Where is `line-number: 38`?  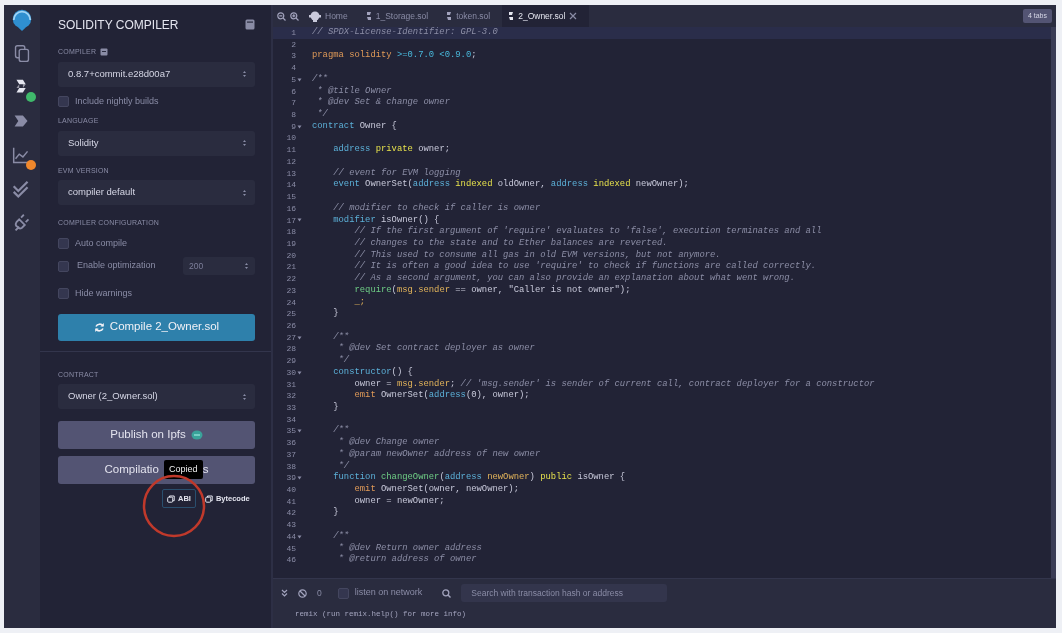
line-number: 38 is located at coordinates (291, 466).